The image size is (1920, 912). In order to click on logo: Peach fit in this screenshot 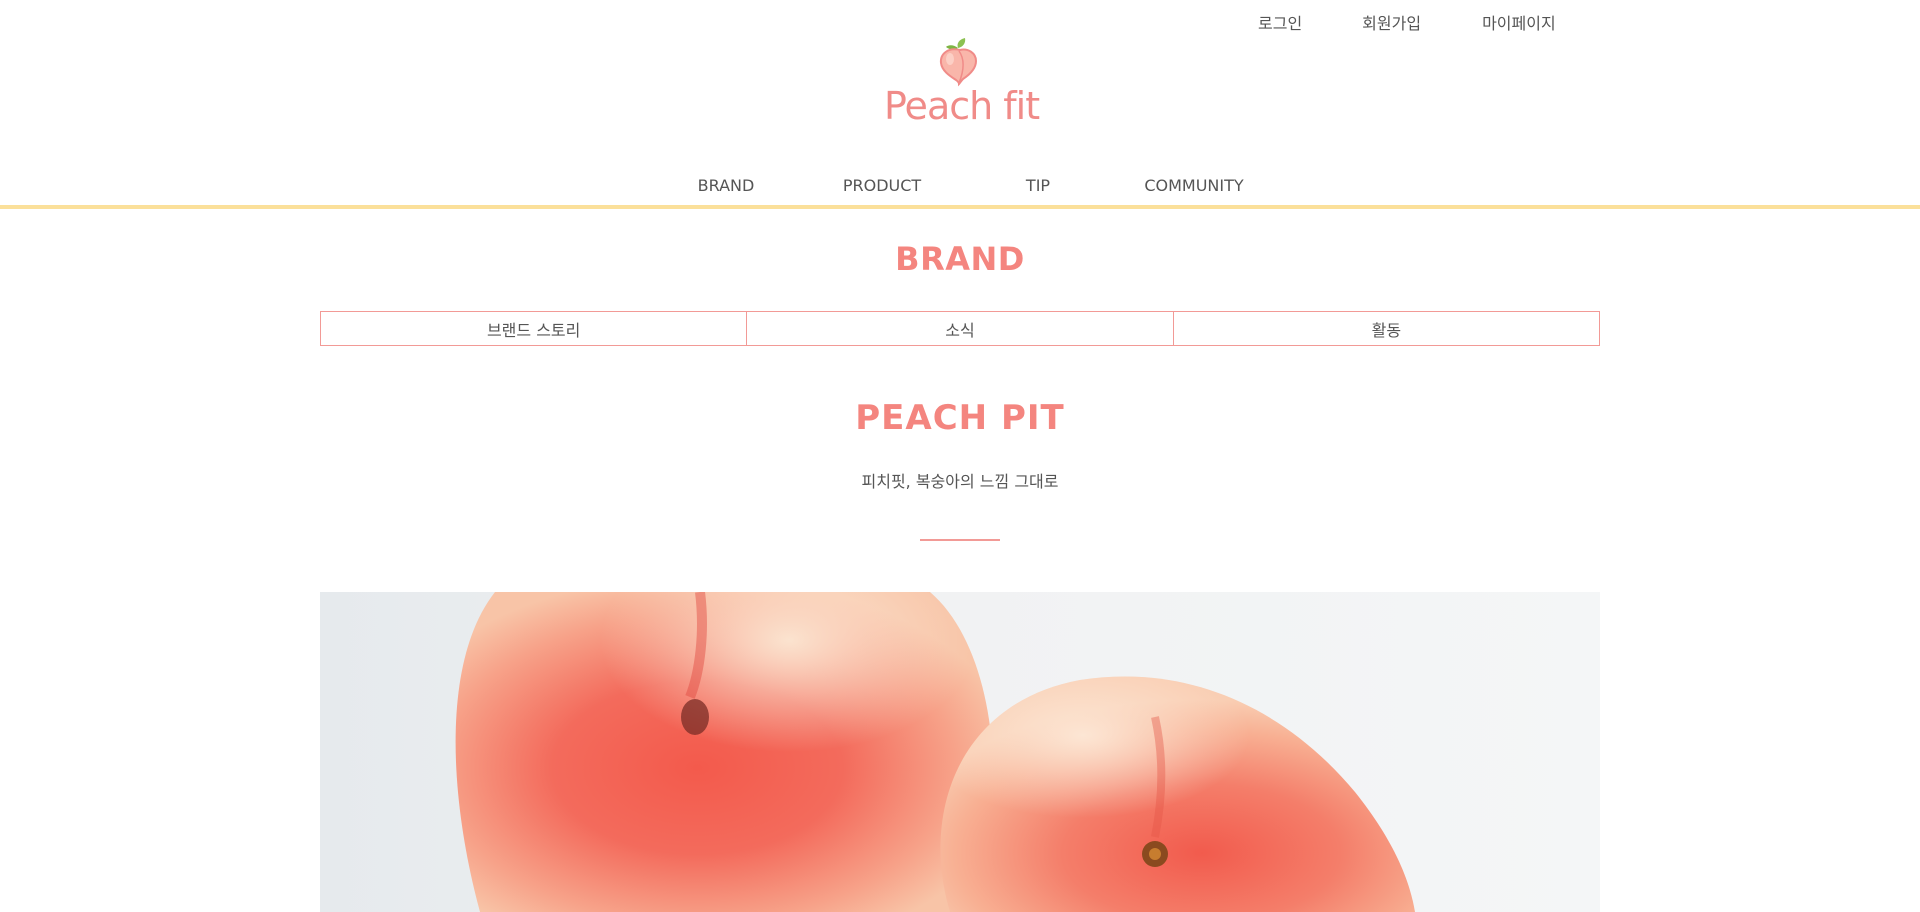, I will do `click(962, 85)`.